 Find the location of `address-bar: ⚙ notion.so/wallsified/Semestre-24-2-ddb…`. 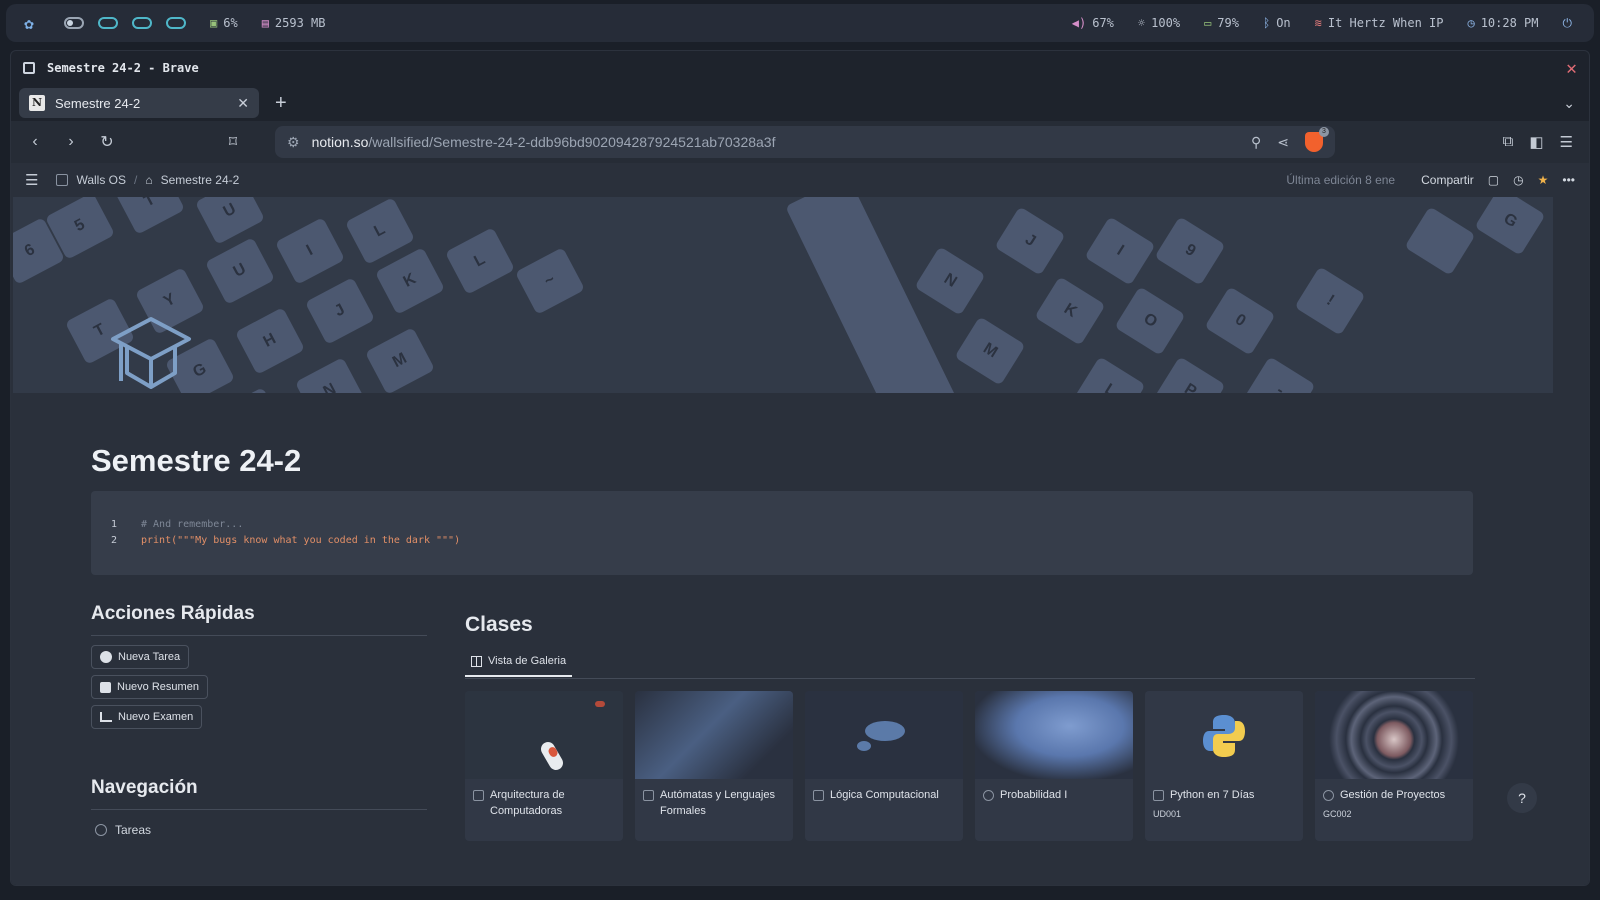

address-bar: ⚙ notion.so/wallsified/Semestre-24-2-ddb… is located at coordinates (805, 142).